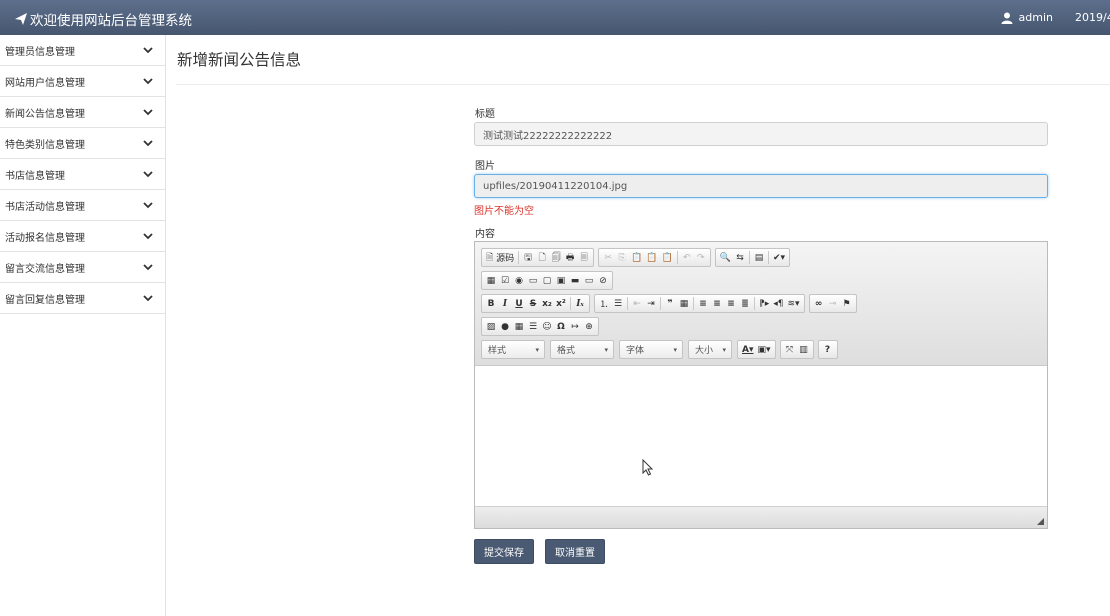  What do you see at coordinates (561, 326) in the screenshot?
I see `special-char-icon: Ω` at bounding box center [561, 326].